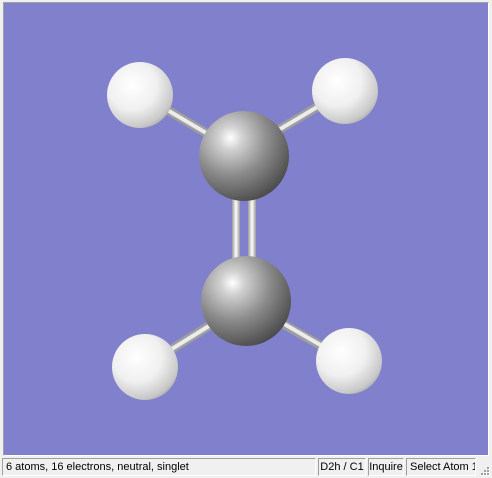 This screenshot has height=478, width=492. Describe the element at coordinates (342, 467) in the screenshot. I see `status-symmetry: D2h / C1` at that location.